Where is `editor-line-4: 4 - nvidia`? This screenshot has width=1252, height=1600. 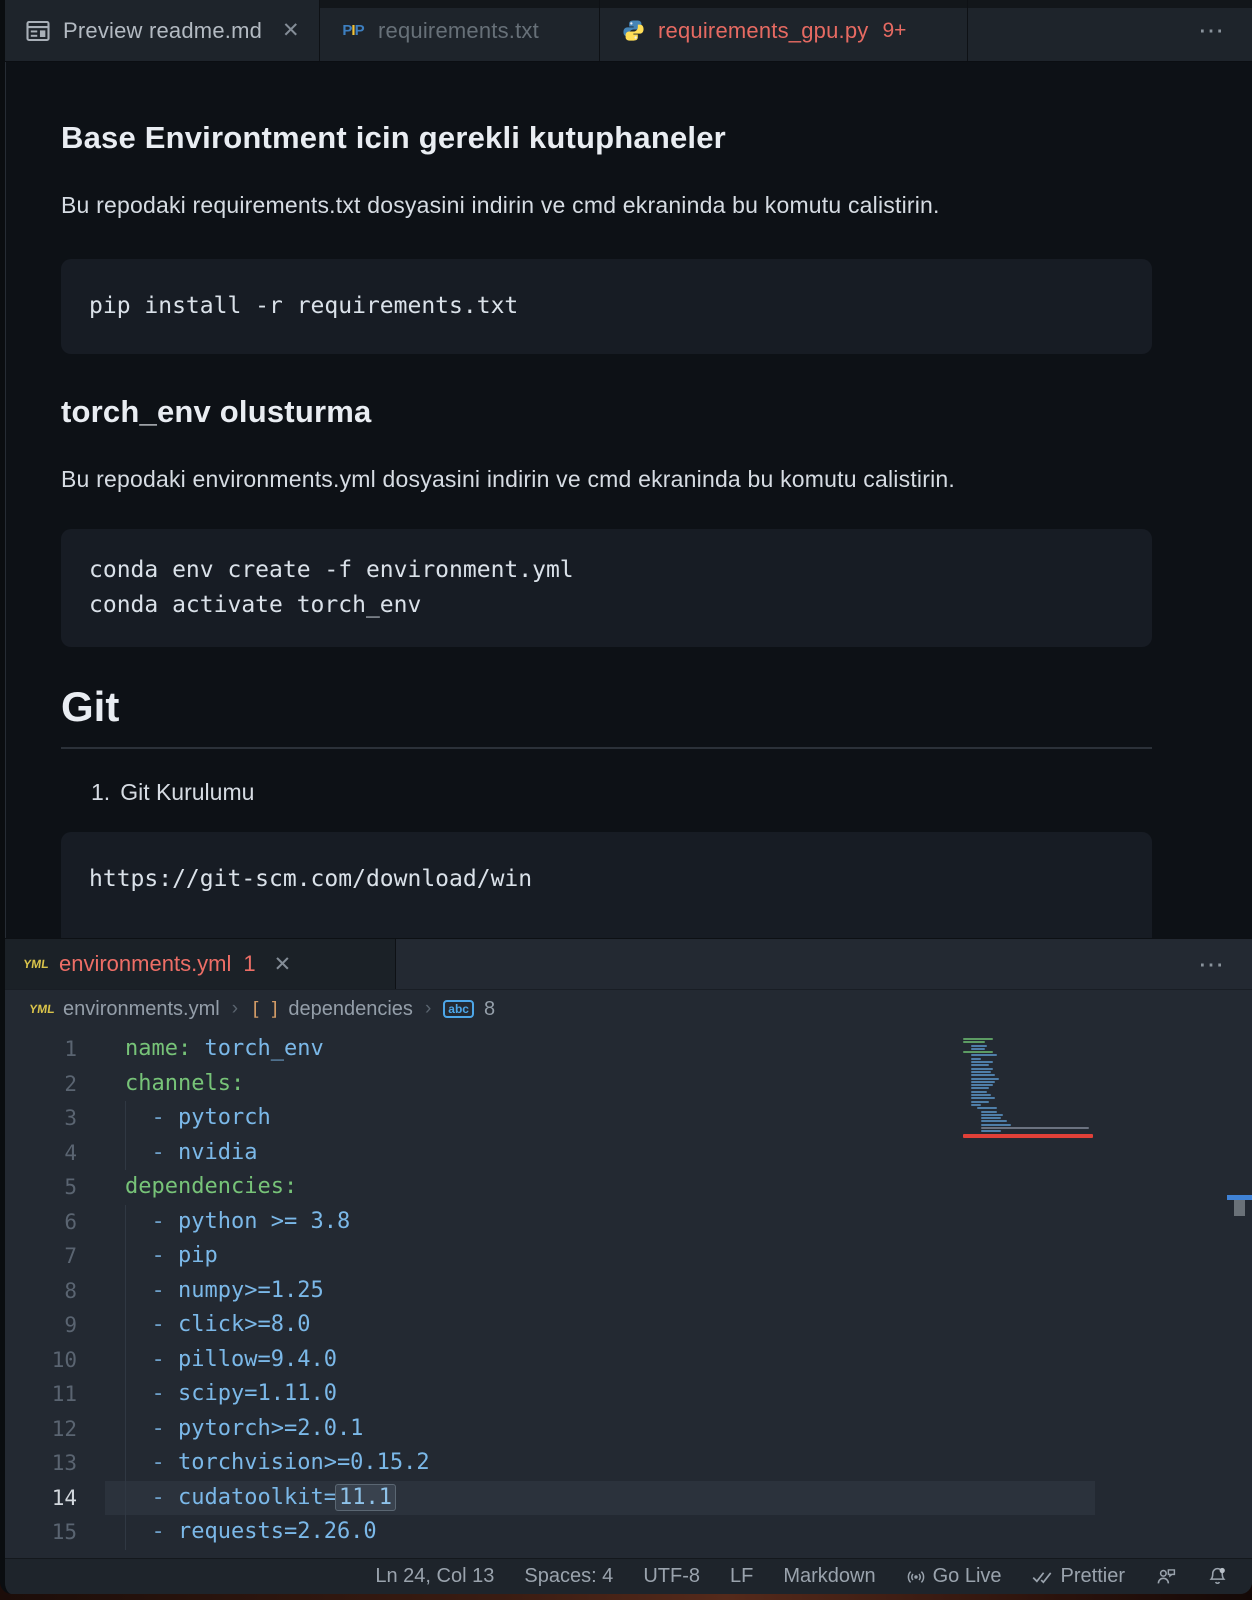 editor-line-4: 4 - nvidia is located at coordinates (628, 1152).